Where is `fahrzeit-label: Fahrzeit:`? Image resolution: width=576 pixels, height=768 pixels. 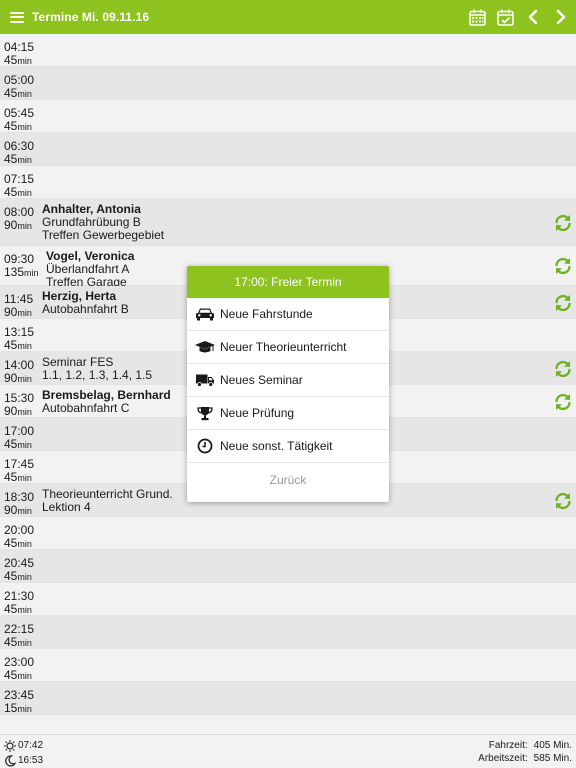
fahrzeit-label: Fahrzeit: is located at coordinates (508, 745).